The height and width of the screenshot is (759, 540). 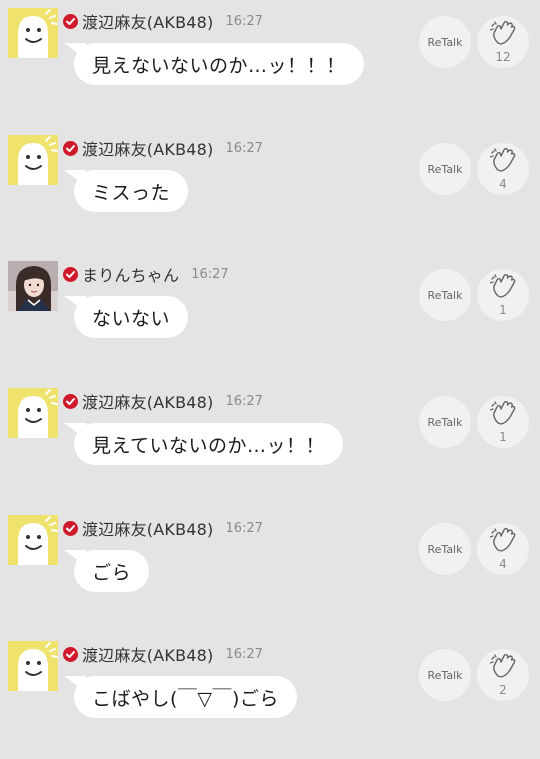 I want to click on message-bubble: ないない, so click(x=131, y=317).